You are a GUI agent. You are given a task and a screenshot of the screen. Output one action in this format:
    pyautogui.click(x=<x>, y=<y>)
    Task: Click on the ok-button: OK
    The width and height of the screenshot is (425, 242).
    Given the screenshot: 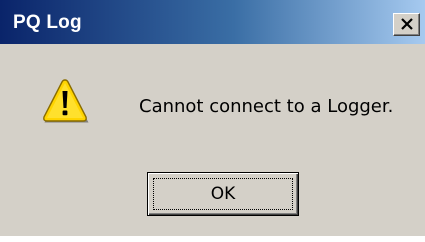 What is the action you would take?
    pyautogui.click(x=223, y=194)
    